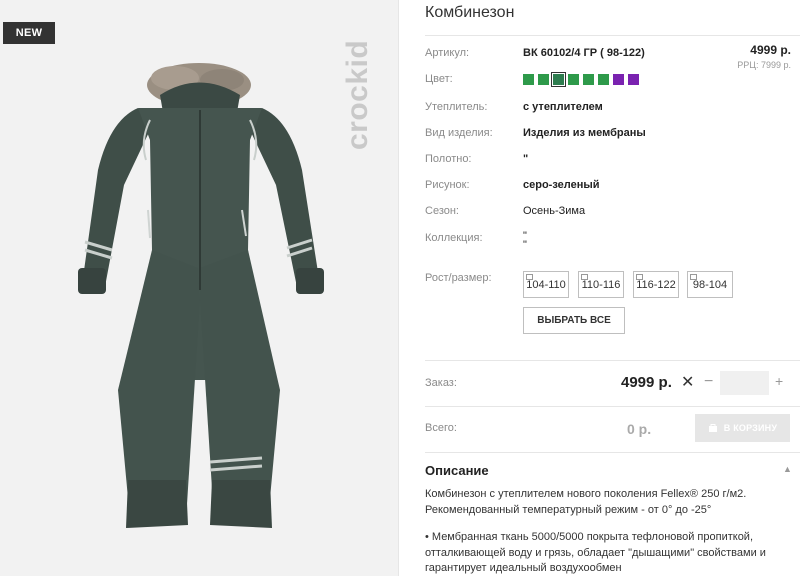 The image size is (800, 576). I want to click on order-price: 4999 р., so click(646, 382).